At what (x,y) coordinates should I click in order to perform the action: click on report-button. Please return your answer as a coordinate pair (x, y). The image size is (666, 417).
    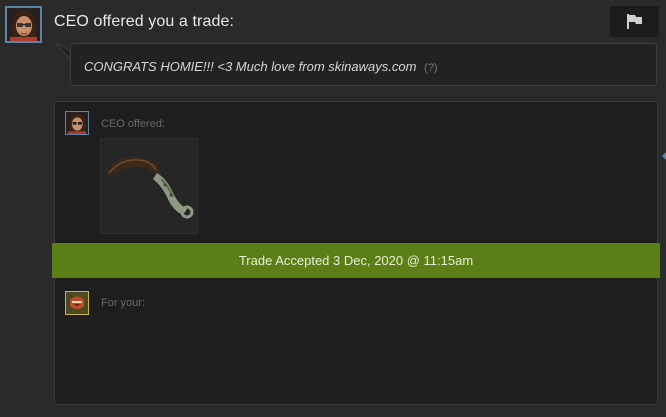
    Looking at the image, I should click on (634, 21).